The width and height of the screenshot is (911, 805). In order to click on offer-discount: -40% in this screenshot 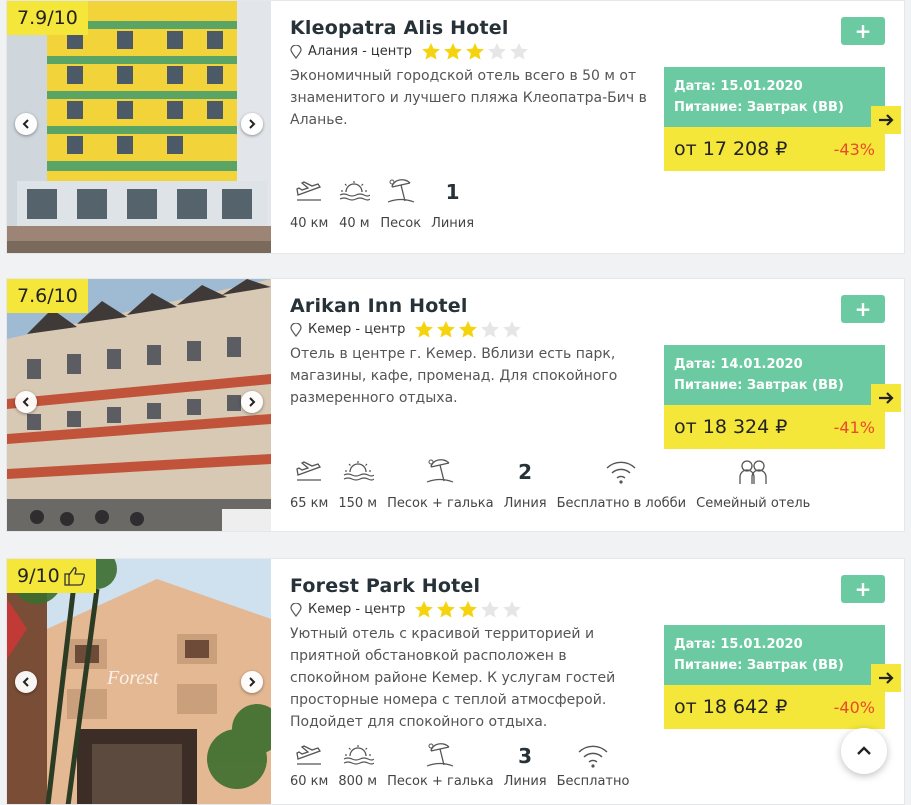, I will do `click(854, 707)`.